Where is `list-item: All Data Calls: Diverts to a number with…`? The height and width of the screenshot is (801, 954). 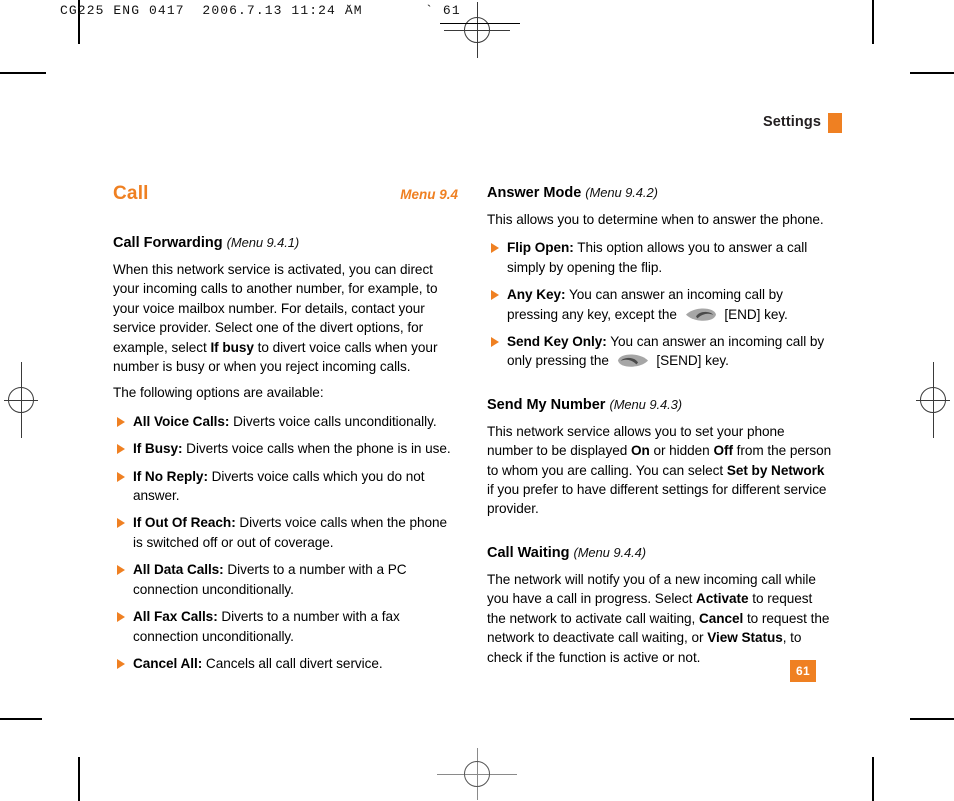 list-item: All Data Calls: Diverts to a number with… is located at coordinates (285, 579).